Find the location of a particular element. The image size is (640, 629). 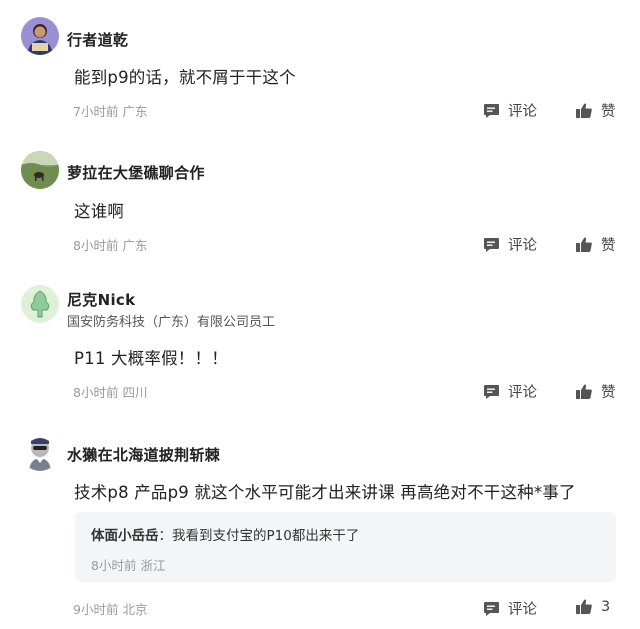

comment-meta: 8小时前 四川 is located at coordinates (110, 391).